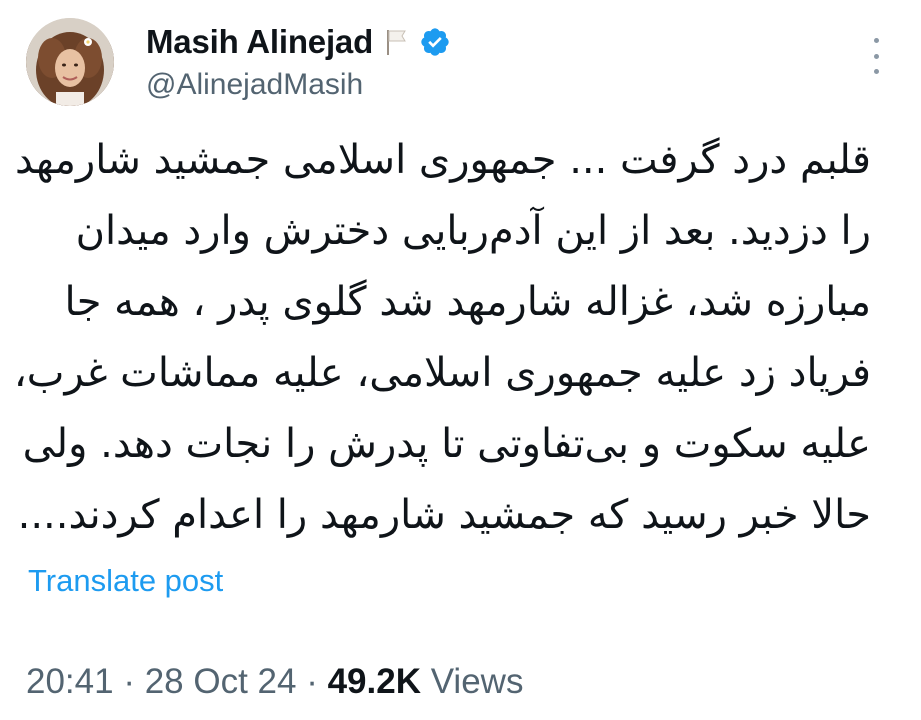 This screenshot has width=921, height=720. What do you see at coordinates (259, 42) in the screenshot?
I see `display-name: Masih Alinejad` at bounding box center [259, 42].